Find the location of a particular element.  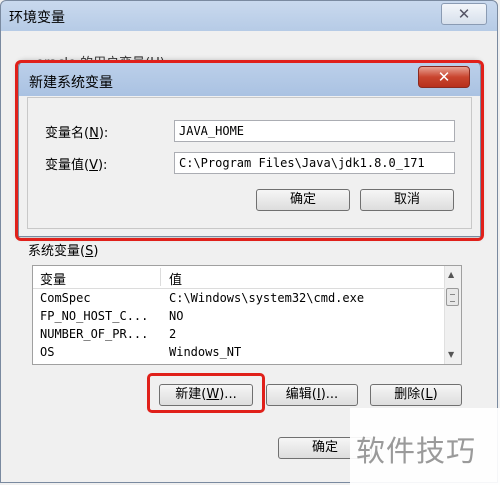

column-separator is located at coordinates (160, 277).